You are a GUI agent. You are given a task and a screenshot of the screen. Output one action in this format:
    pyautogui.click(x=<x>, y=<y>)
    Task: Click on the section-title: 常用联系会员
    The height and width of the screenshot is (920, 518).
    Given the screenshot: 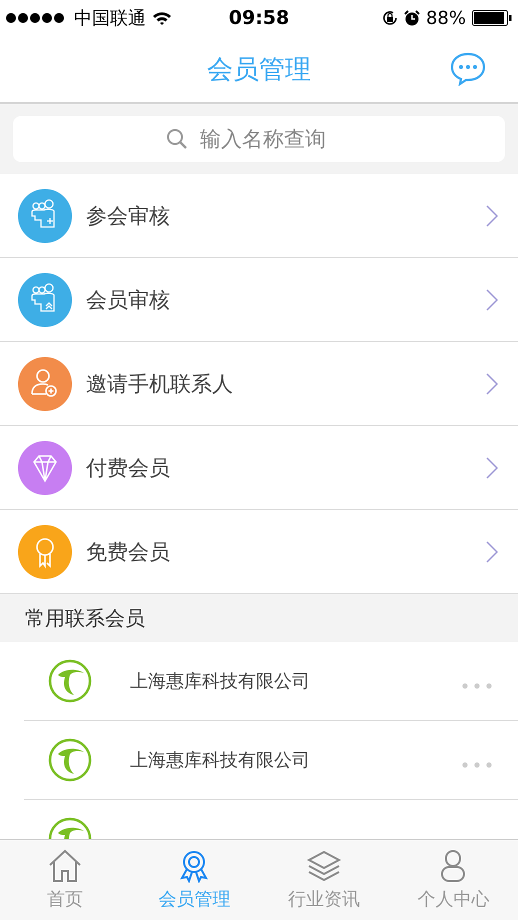 What is the action you would take?
    pyautogui.click(x=85, y=618)
    